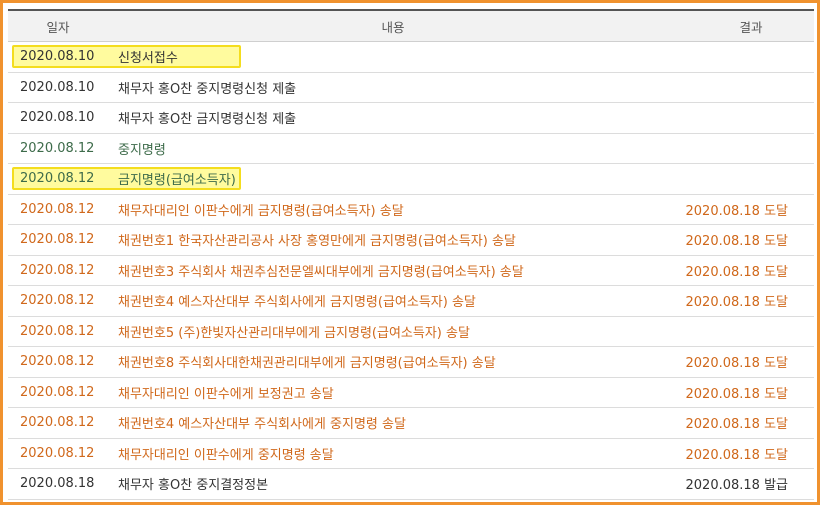  I want to click on header-result: 결과, so click(751, 27).